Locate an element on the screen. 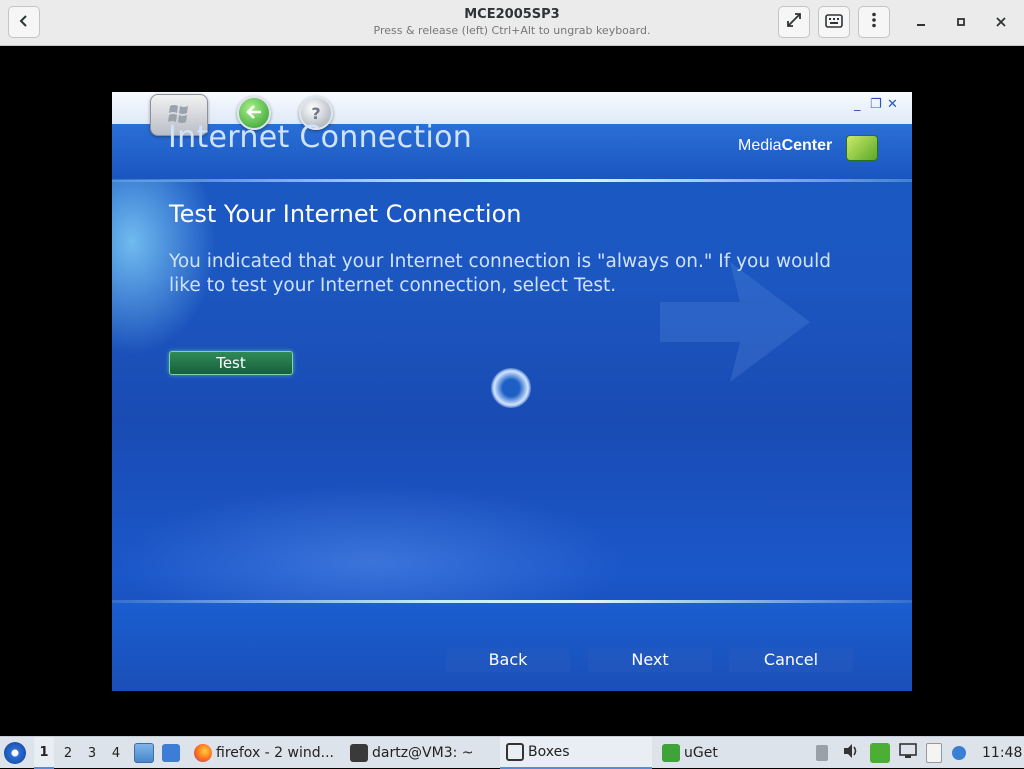  minimize-button is located at coordinates (921, 23).